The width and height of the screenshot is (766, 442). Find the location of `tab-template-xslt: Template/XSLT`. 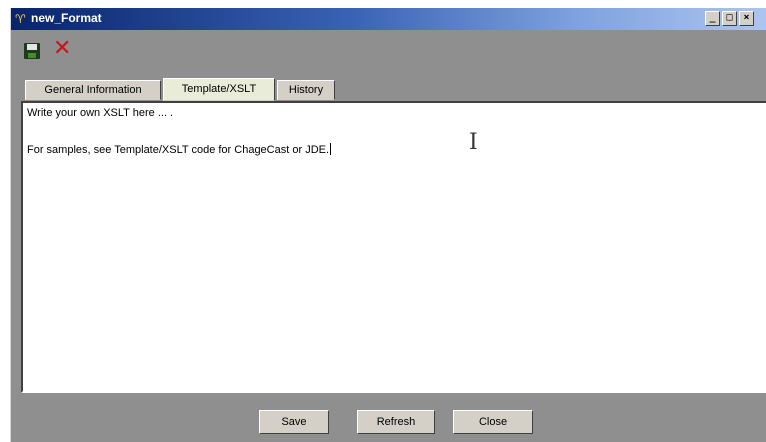

tab-template-xslt: Template/XSLT is located at coordinates (219, 89).